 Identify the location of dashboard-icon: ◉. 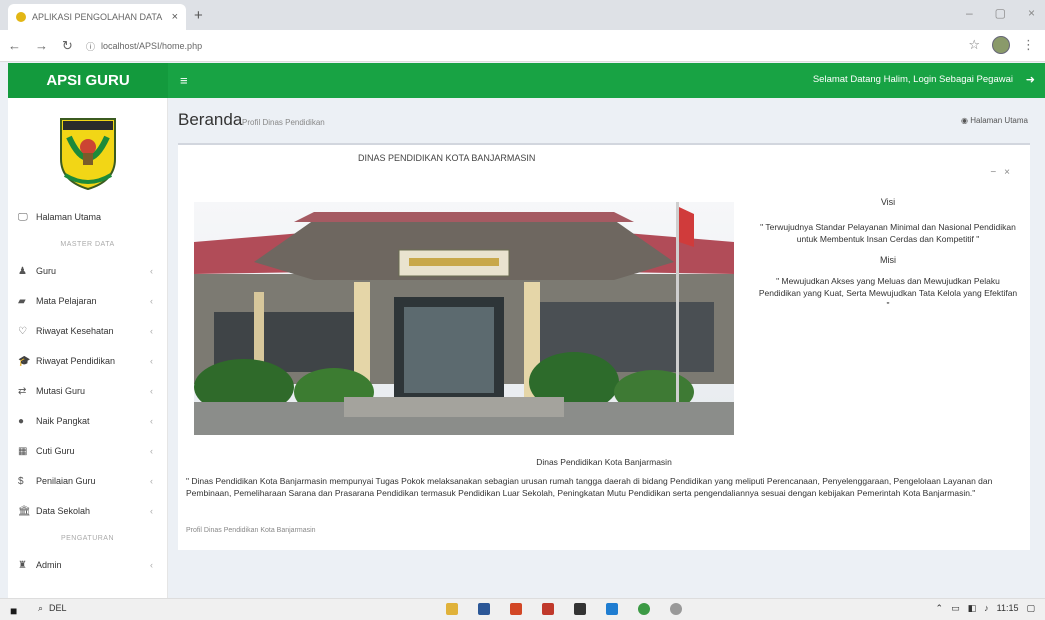
(965, 120).